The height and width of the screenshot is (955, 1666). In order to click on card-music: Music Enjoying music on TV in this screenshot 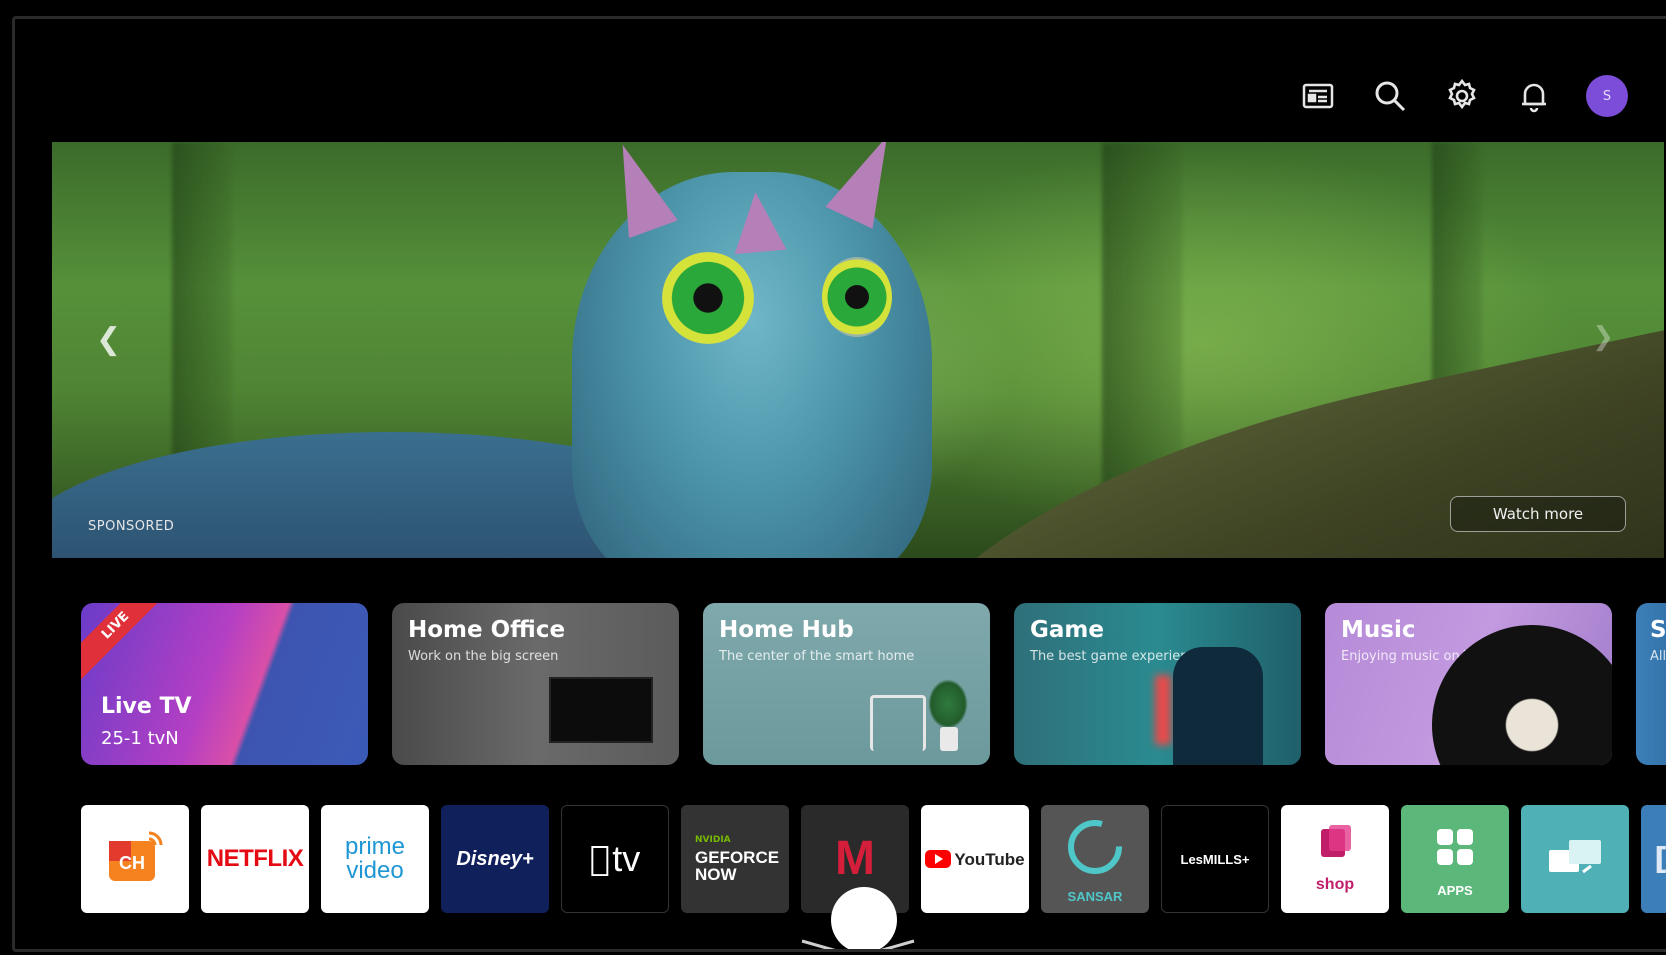, I will do `click(1468, 684)`.